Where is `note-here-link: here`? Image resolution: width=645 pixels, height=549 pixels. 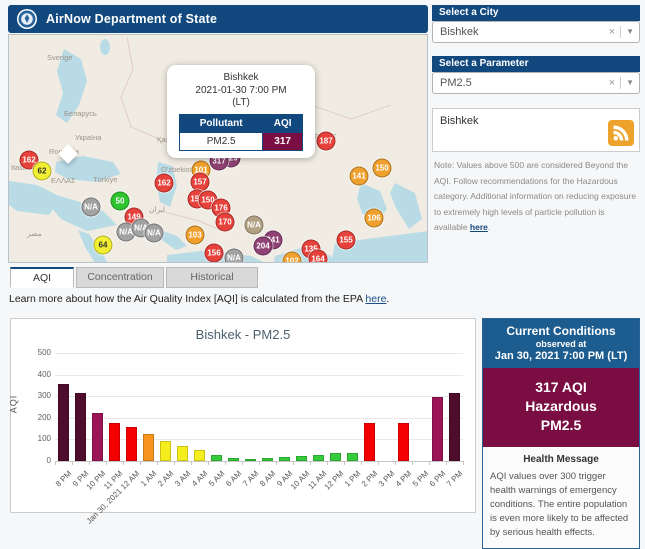
note-here-link: here is located at coordinates (479, 227).